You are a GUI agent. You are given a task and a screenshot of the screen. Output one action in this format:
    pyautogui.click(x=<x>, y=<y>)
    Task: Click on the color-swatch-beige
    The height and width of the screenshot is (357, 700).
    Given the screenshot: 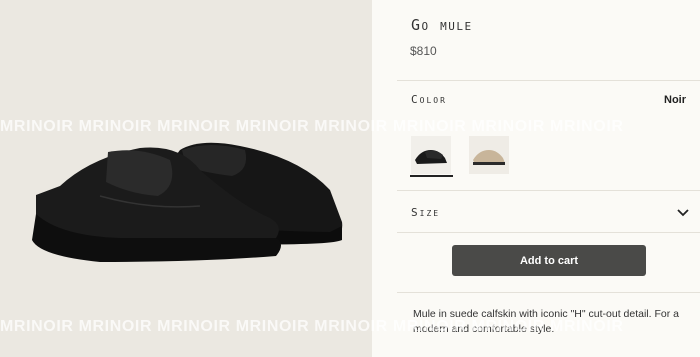 What is the action you would take?
    pyautogui.click(x=489, y=155)
    